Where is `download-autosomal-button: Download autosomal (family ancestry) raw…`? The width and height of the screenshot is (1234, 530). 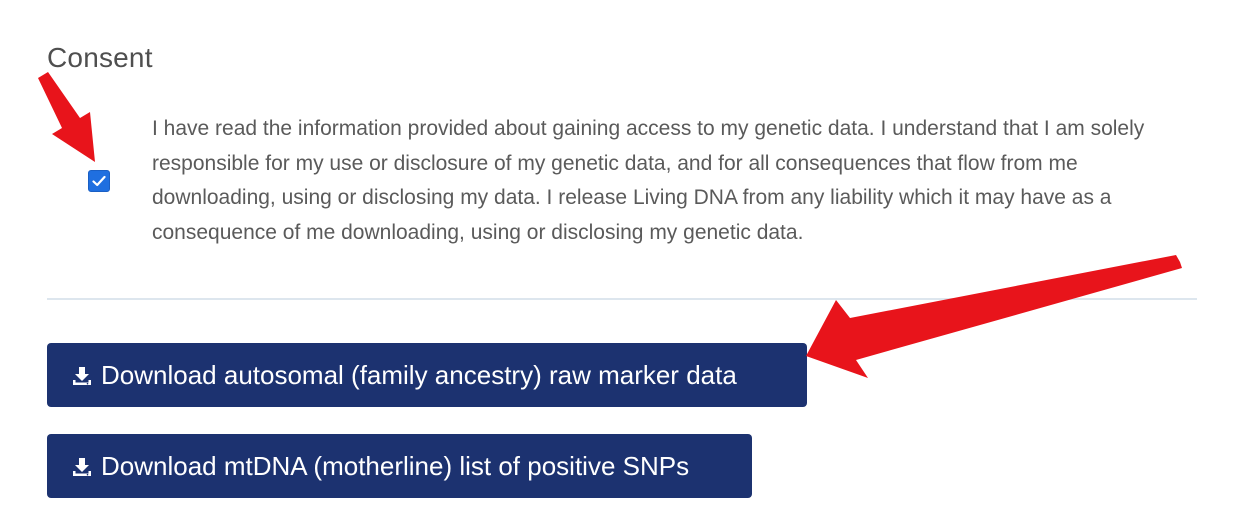
download-autosomal-button: Download autosomal (family ancestry) raw… is located at coordinates (427, 375).